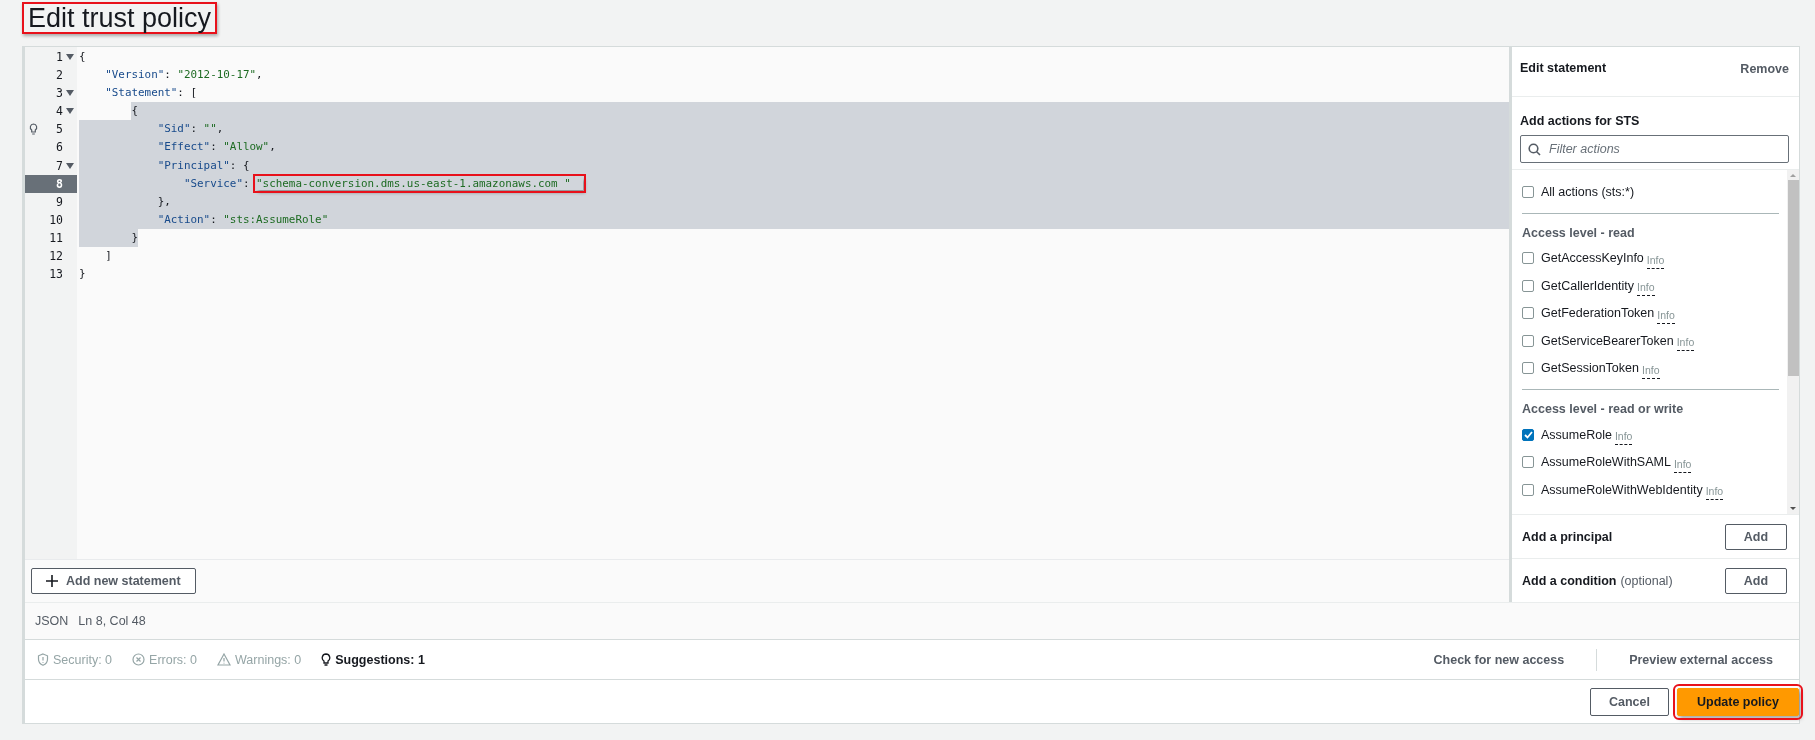 The image size is (1815, 740). What do you see at coordinates (1654, 149) in the screenshot?
I see `search-field: Filter actions` at bounding box center [1654, 149].